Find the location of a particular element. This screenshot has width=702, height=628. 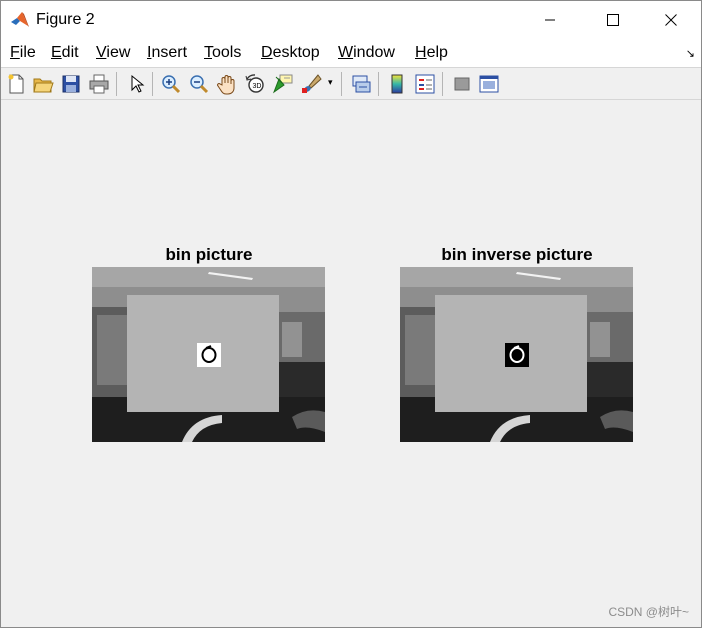

save-icon is located at coordinates (71, 84).